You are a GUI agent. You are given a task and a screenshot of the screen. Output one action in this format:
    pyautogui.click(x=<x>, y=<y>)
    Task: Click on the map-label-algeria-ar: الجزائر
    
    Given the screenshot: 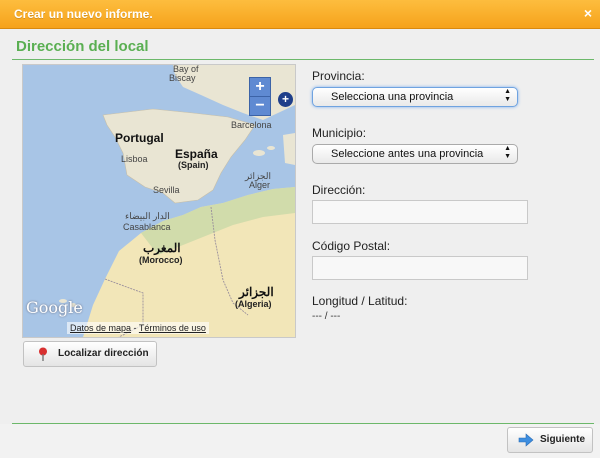 What is the action you would take?
    pyautogui.click(x=256, y=292)
    